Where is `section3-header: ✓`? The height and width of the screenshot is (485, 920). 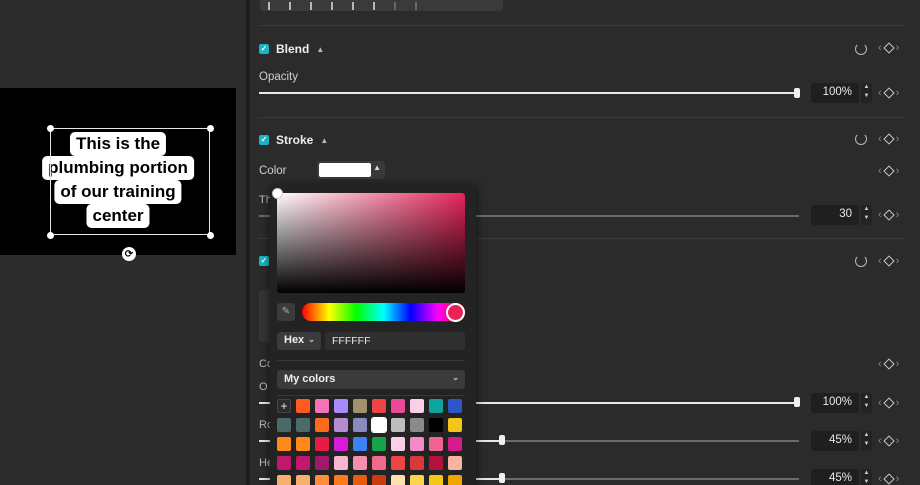
section3-header: ✓ is located at coordinates (264, 261).